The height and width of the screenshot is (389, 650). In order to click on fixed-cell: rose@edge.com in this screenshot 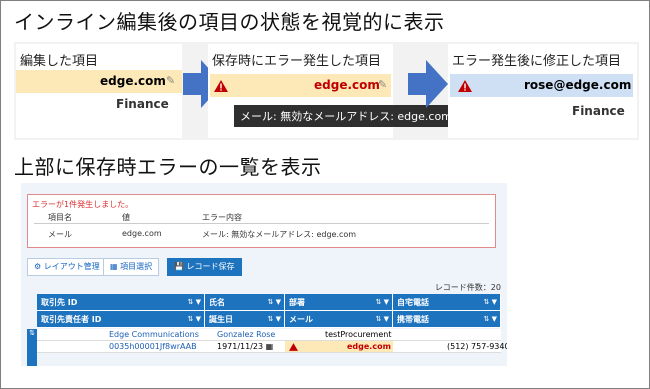, I will do `click(541, 85)`.